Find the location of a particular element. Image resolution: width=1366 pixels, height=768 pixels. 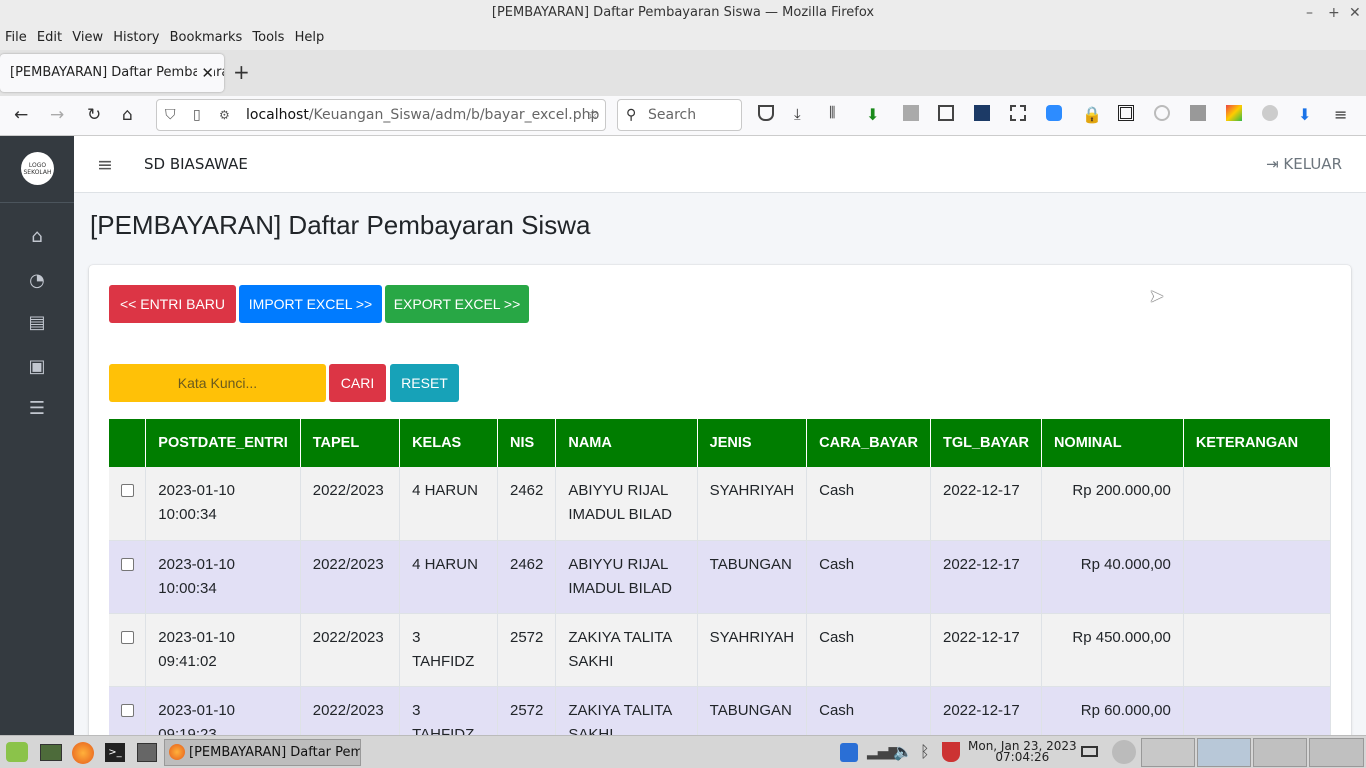

column-header-jenis: JENIS is located at coordinates (752, 443).